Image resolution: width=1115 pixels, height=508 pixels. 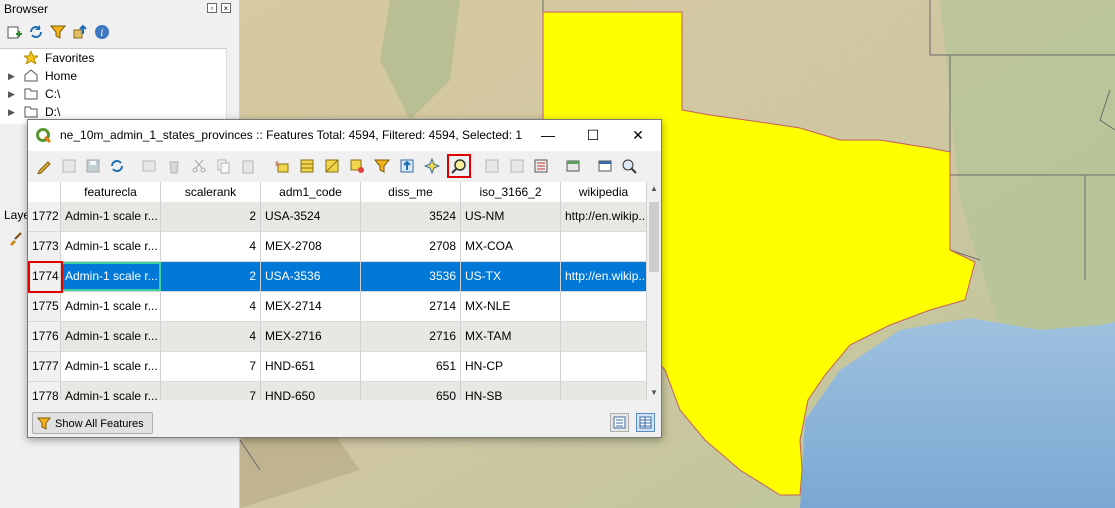 What do you see at coordinates (311, 216) in the screenshot?
I see `cell-adm1-code: USA-3524` at bounding box center [311, 216].